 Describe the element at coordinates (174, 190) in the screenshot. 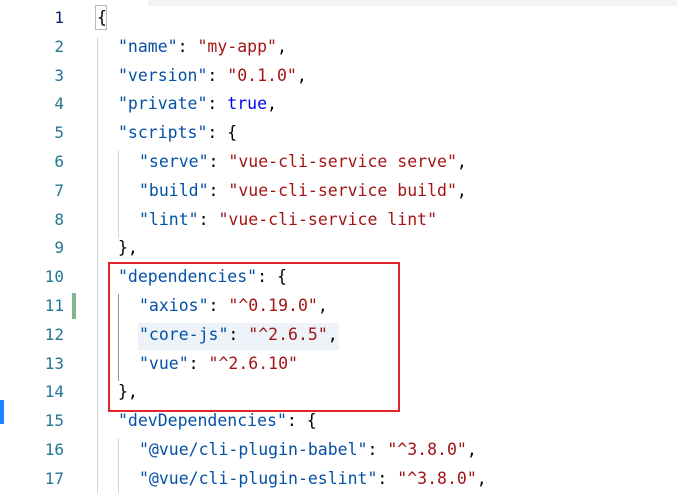

I see `json-key: "build"` at that location.